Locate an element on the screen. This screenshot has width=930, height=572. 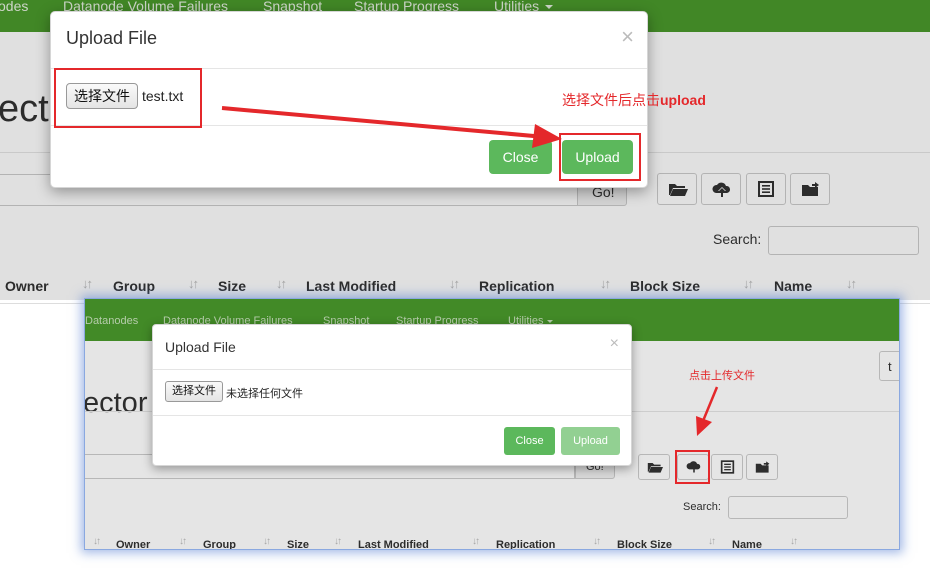
annotation-text: 选择文件后点击upload is located at coordinates (634, 100).